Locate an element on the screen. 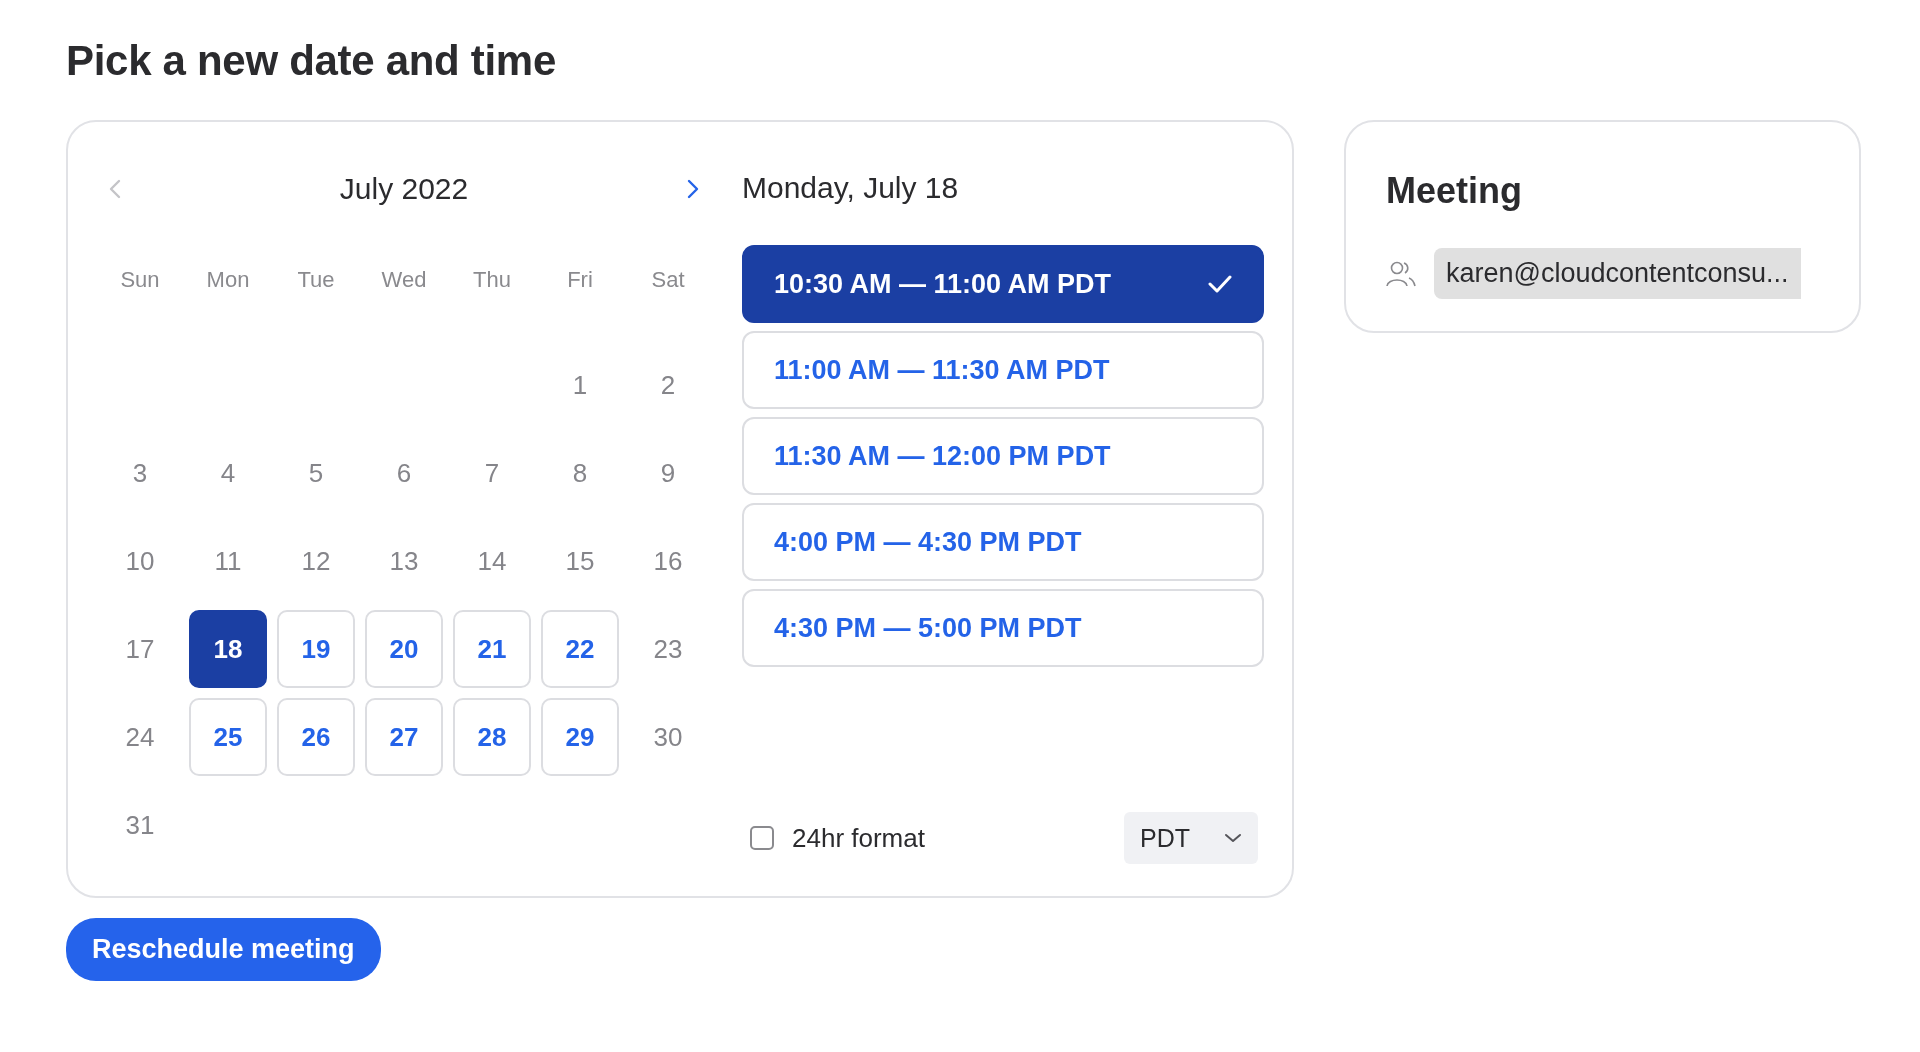 Image resolution: width=1920 pixels, height=1052 pixels. day-number: 3 is located at coordinates (140, 473).